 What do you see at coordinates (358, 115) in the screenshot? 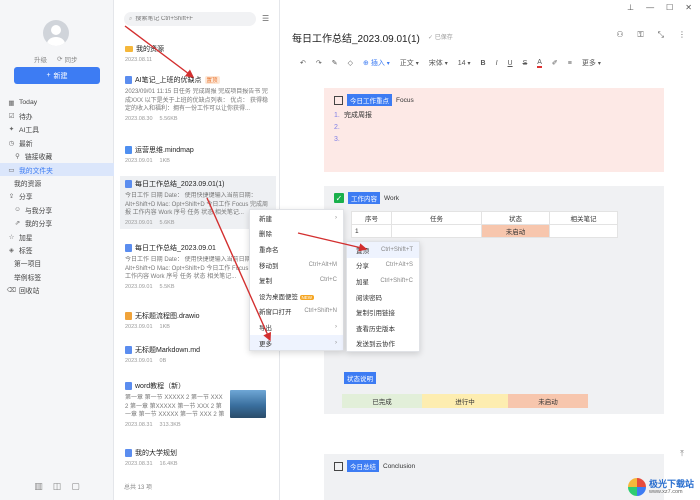
I see `focus-item-text: 完成周报` at bounding box center [358, 115].